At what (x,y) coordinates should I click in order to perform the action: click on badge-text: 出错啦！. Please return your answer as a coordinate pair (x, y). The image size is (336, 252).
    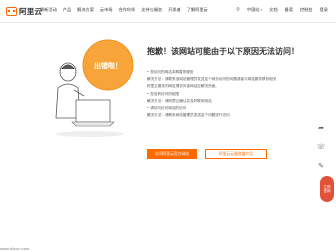
    Looking at the image, I should click on (108, 65).